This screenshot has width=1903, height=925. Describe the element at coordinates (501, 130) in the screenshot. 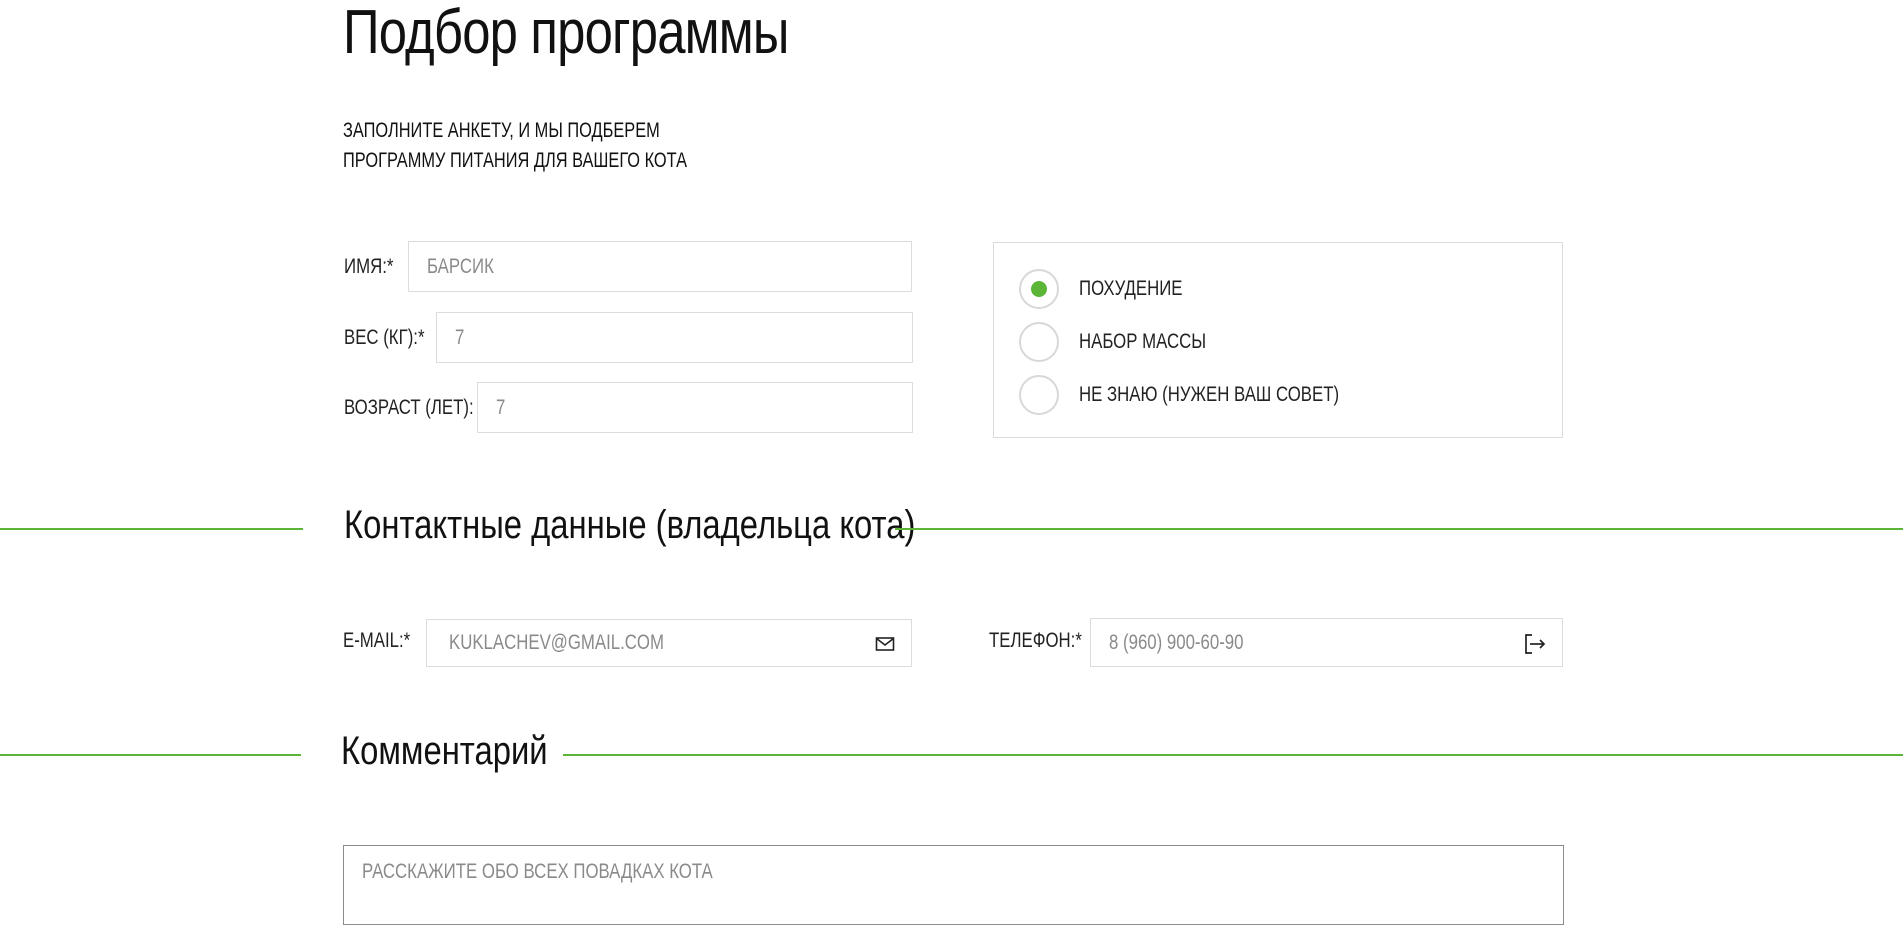

I see `subtitle-line-1: ЗАПОЛНИТЕ АНКЕТУ, И МЫ ПОДБЕРЕМ` at that location.